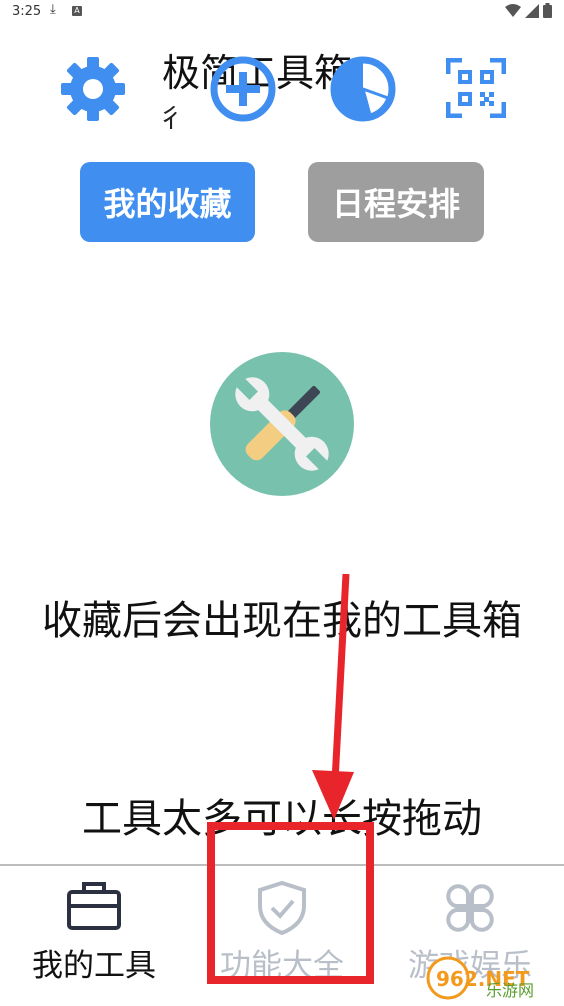 The width and height of the screenshot is (564, 1006). Describe the element at coordinates (470, 908) in the screenshot. I see `clover-icon` at that location.